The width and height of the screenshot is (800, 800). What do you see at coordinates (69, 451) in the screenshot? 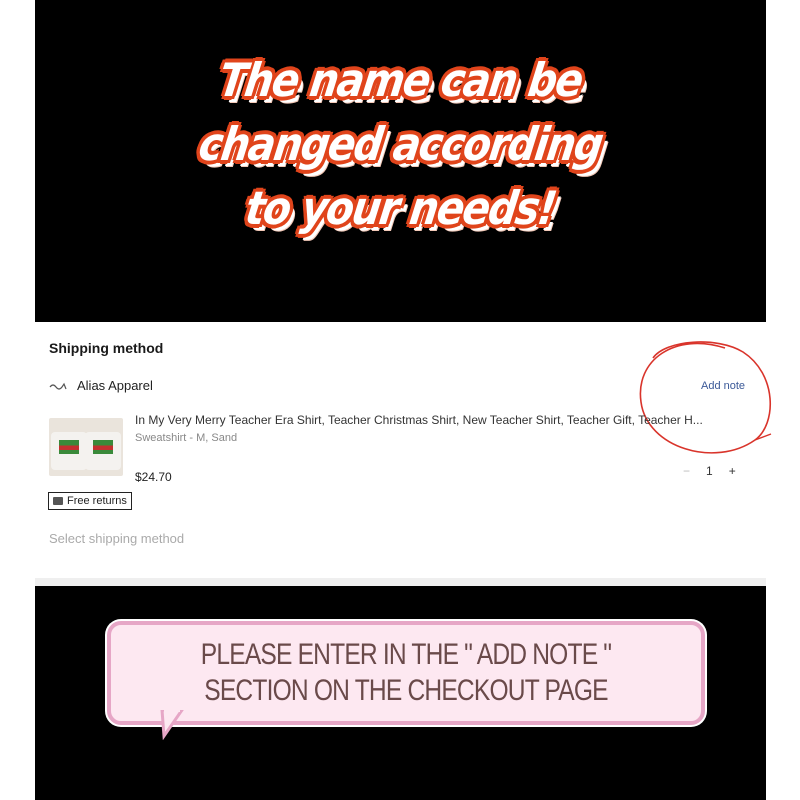
I see `shirt-front` at bounding box center [69, 451].